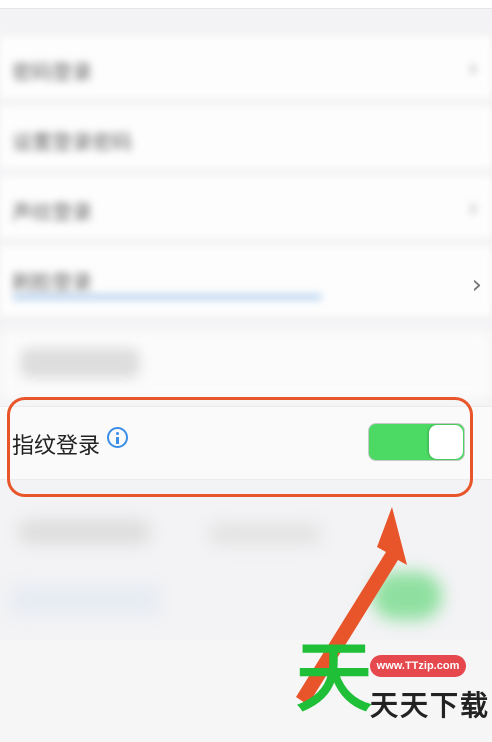 The width and height of the screenshot is (492, 742). I want to click on blurred-row-label: 刷脸登录, so click(52, 282).